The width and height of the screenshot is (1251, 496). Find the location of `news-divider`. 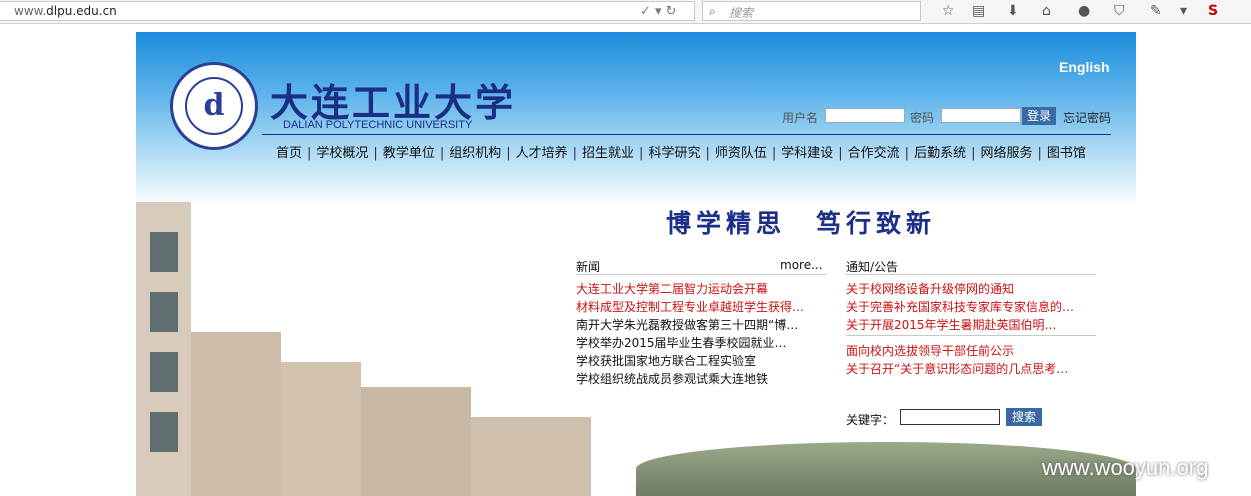

news-divider is located at coordinates (701, 274).